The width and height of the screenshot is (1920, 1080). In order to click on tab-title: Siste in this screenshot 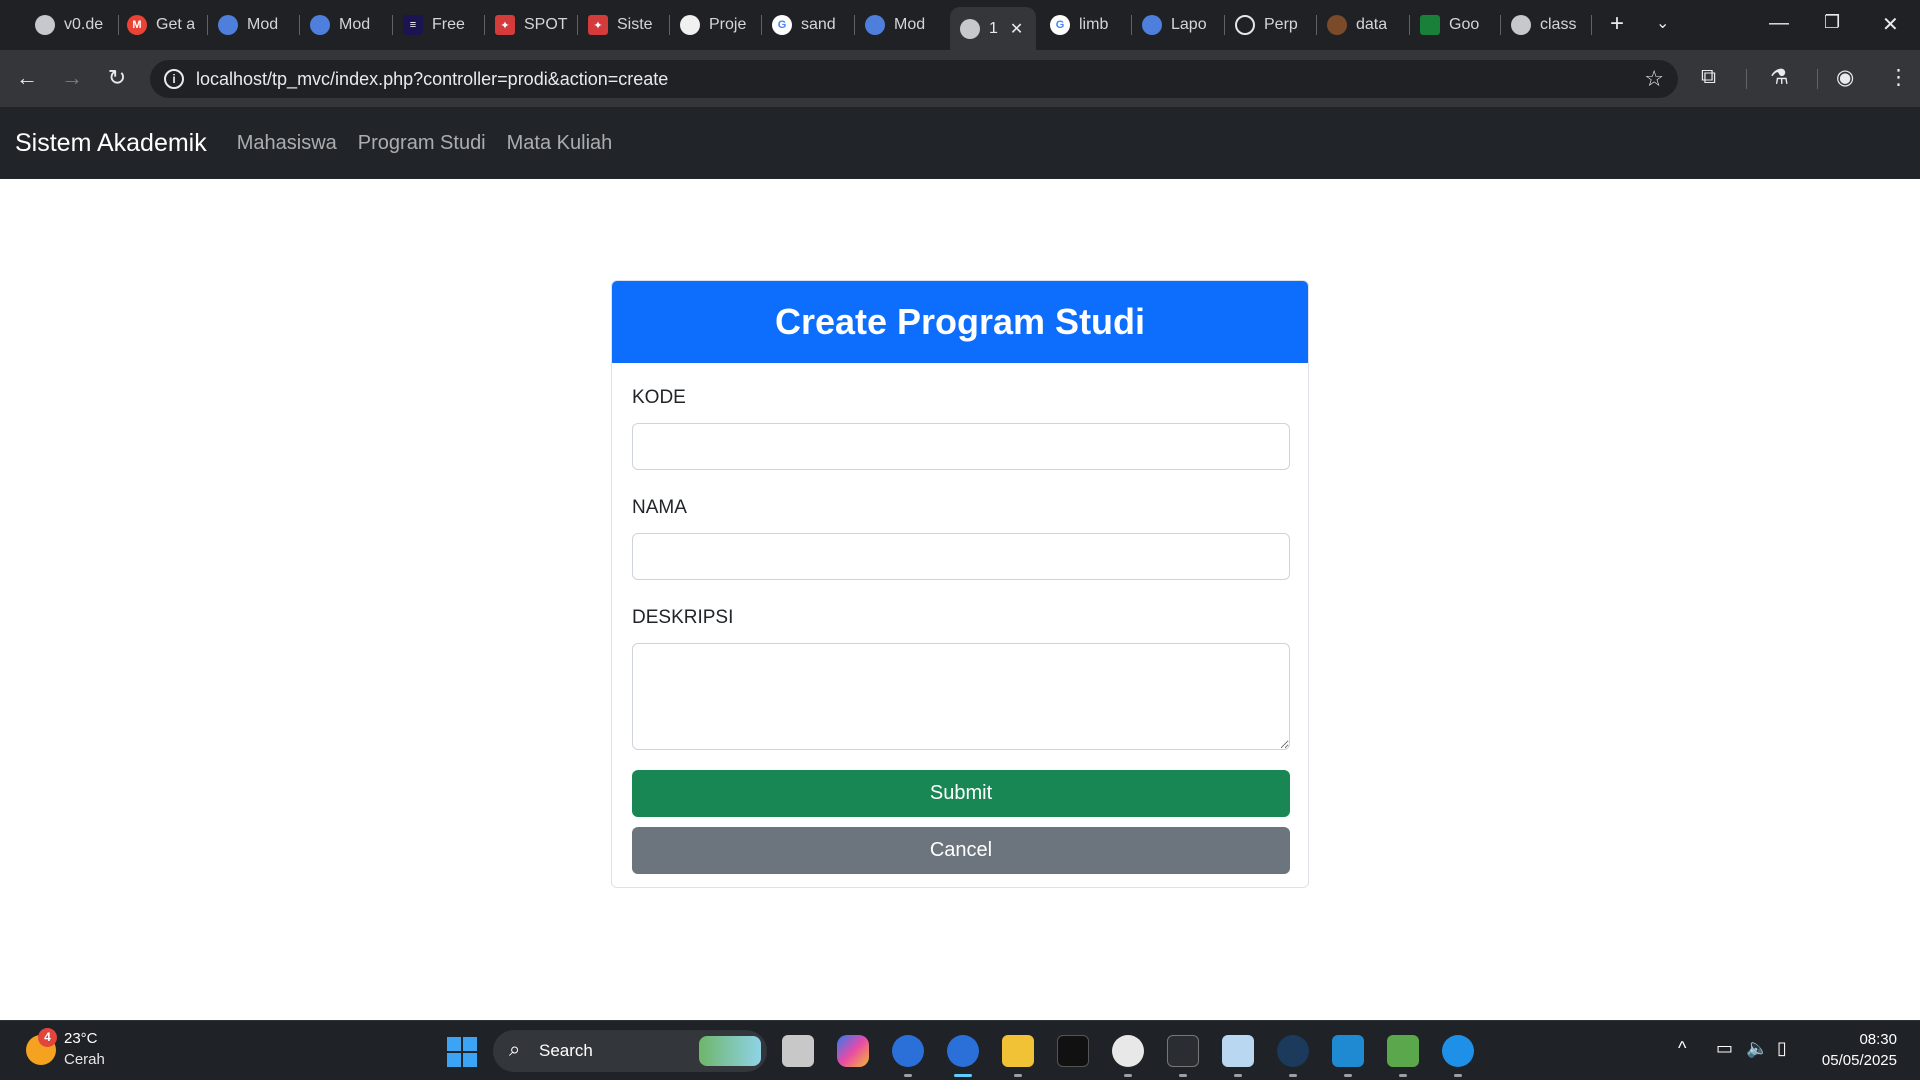, I will do `click(635, 24)`.